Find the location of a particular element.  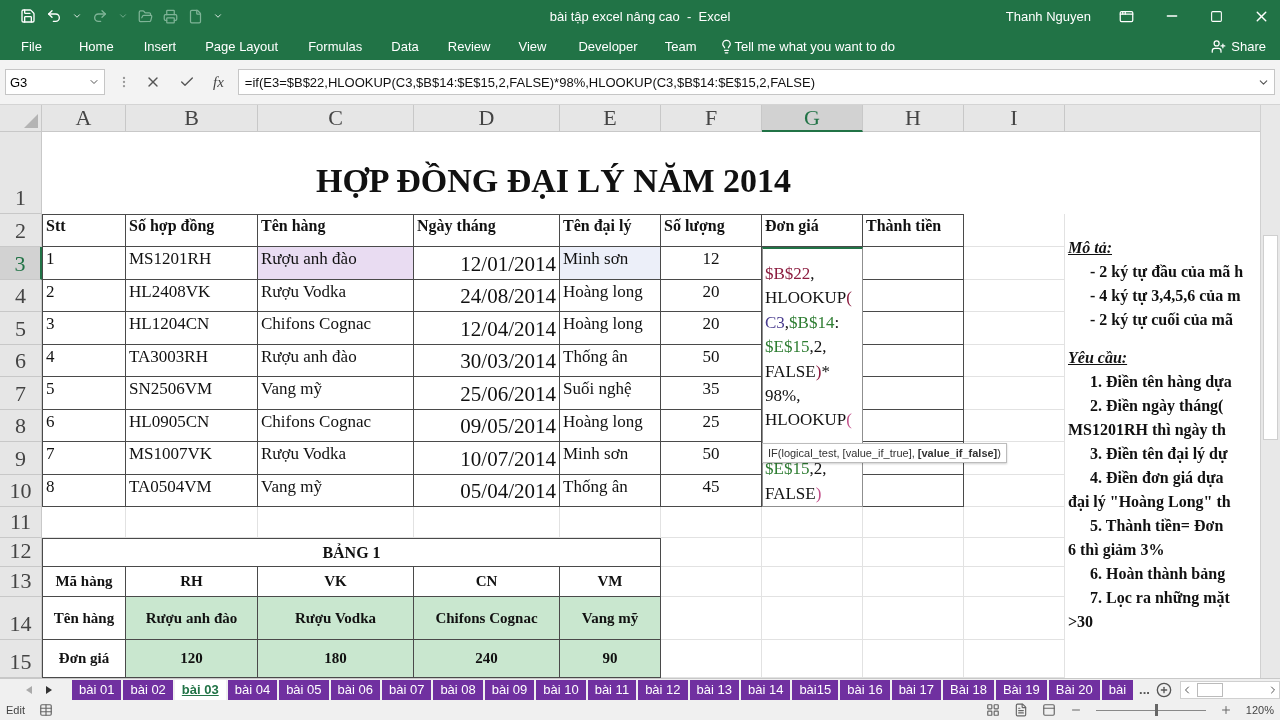

insert-function-button: fx is located at coordinates (218, 82).